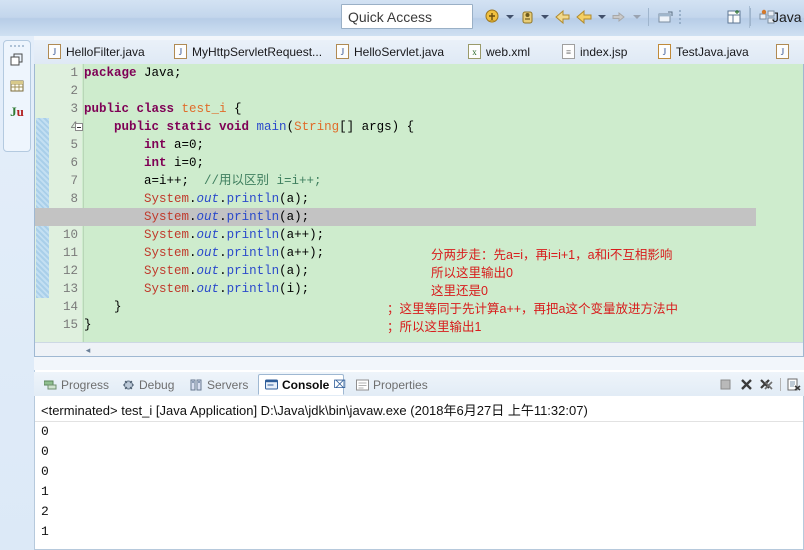 This screenshot has height=550, width=804. What do you see at coordinates (544, 17) in the screenshot?
I see `debug-dropdown-icon` at bounding box center [544, 17].